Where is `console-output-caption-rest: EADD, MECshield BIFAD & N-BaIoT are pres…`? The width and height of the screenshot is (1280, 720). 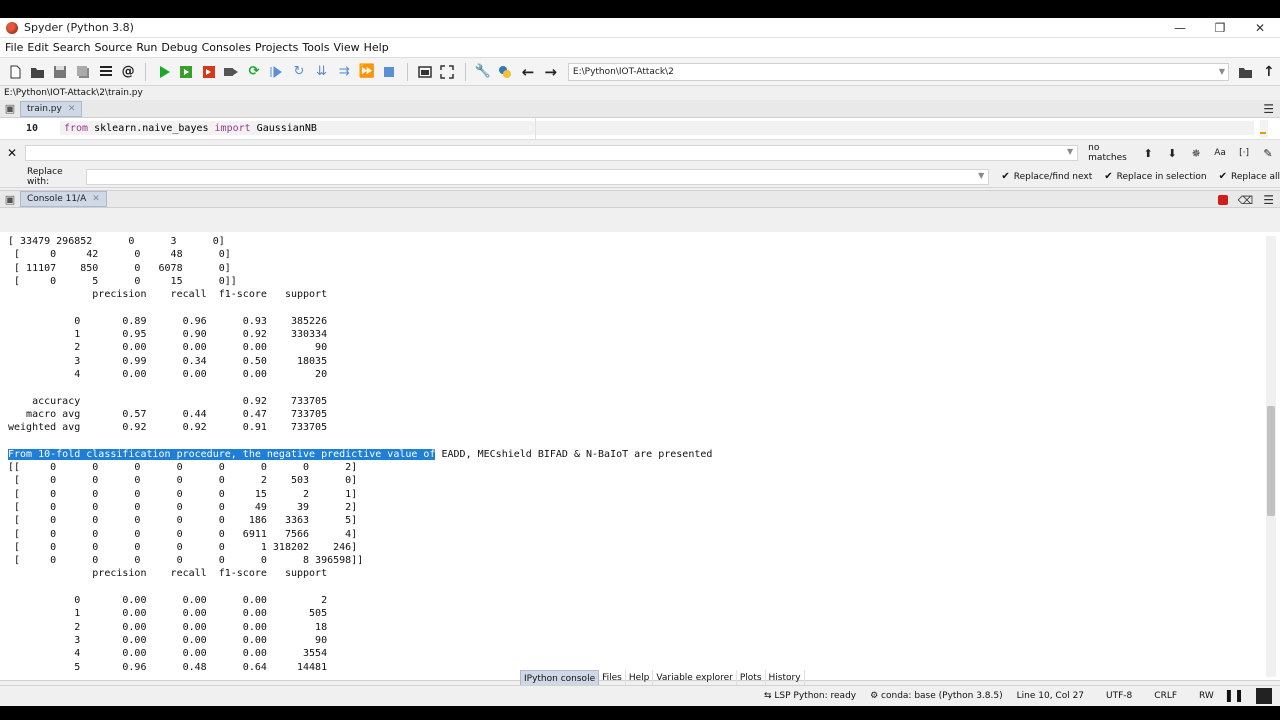 console-output-caption-rest: EADD, MECshield BIFAD & N-BaIoT are pres… is located at coordinates (574, 454).